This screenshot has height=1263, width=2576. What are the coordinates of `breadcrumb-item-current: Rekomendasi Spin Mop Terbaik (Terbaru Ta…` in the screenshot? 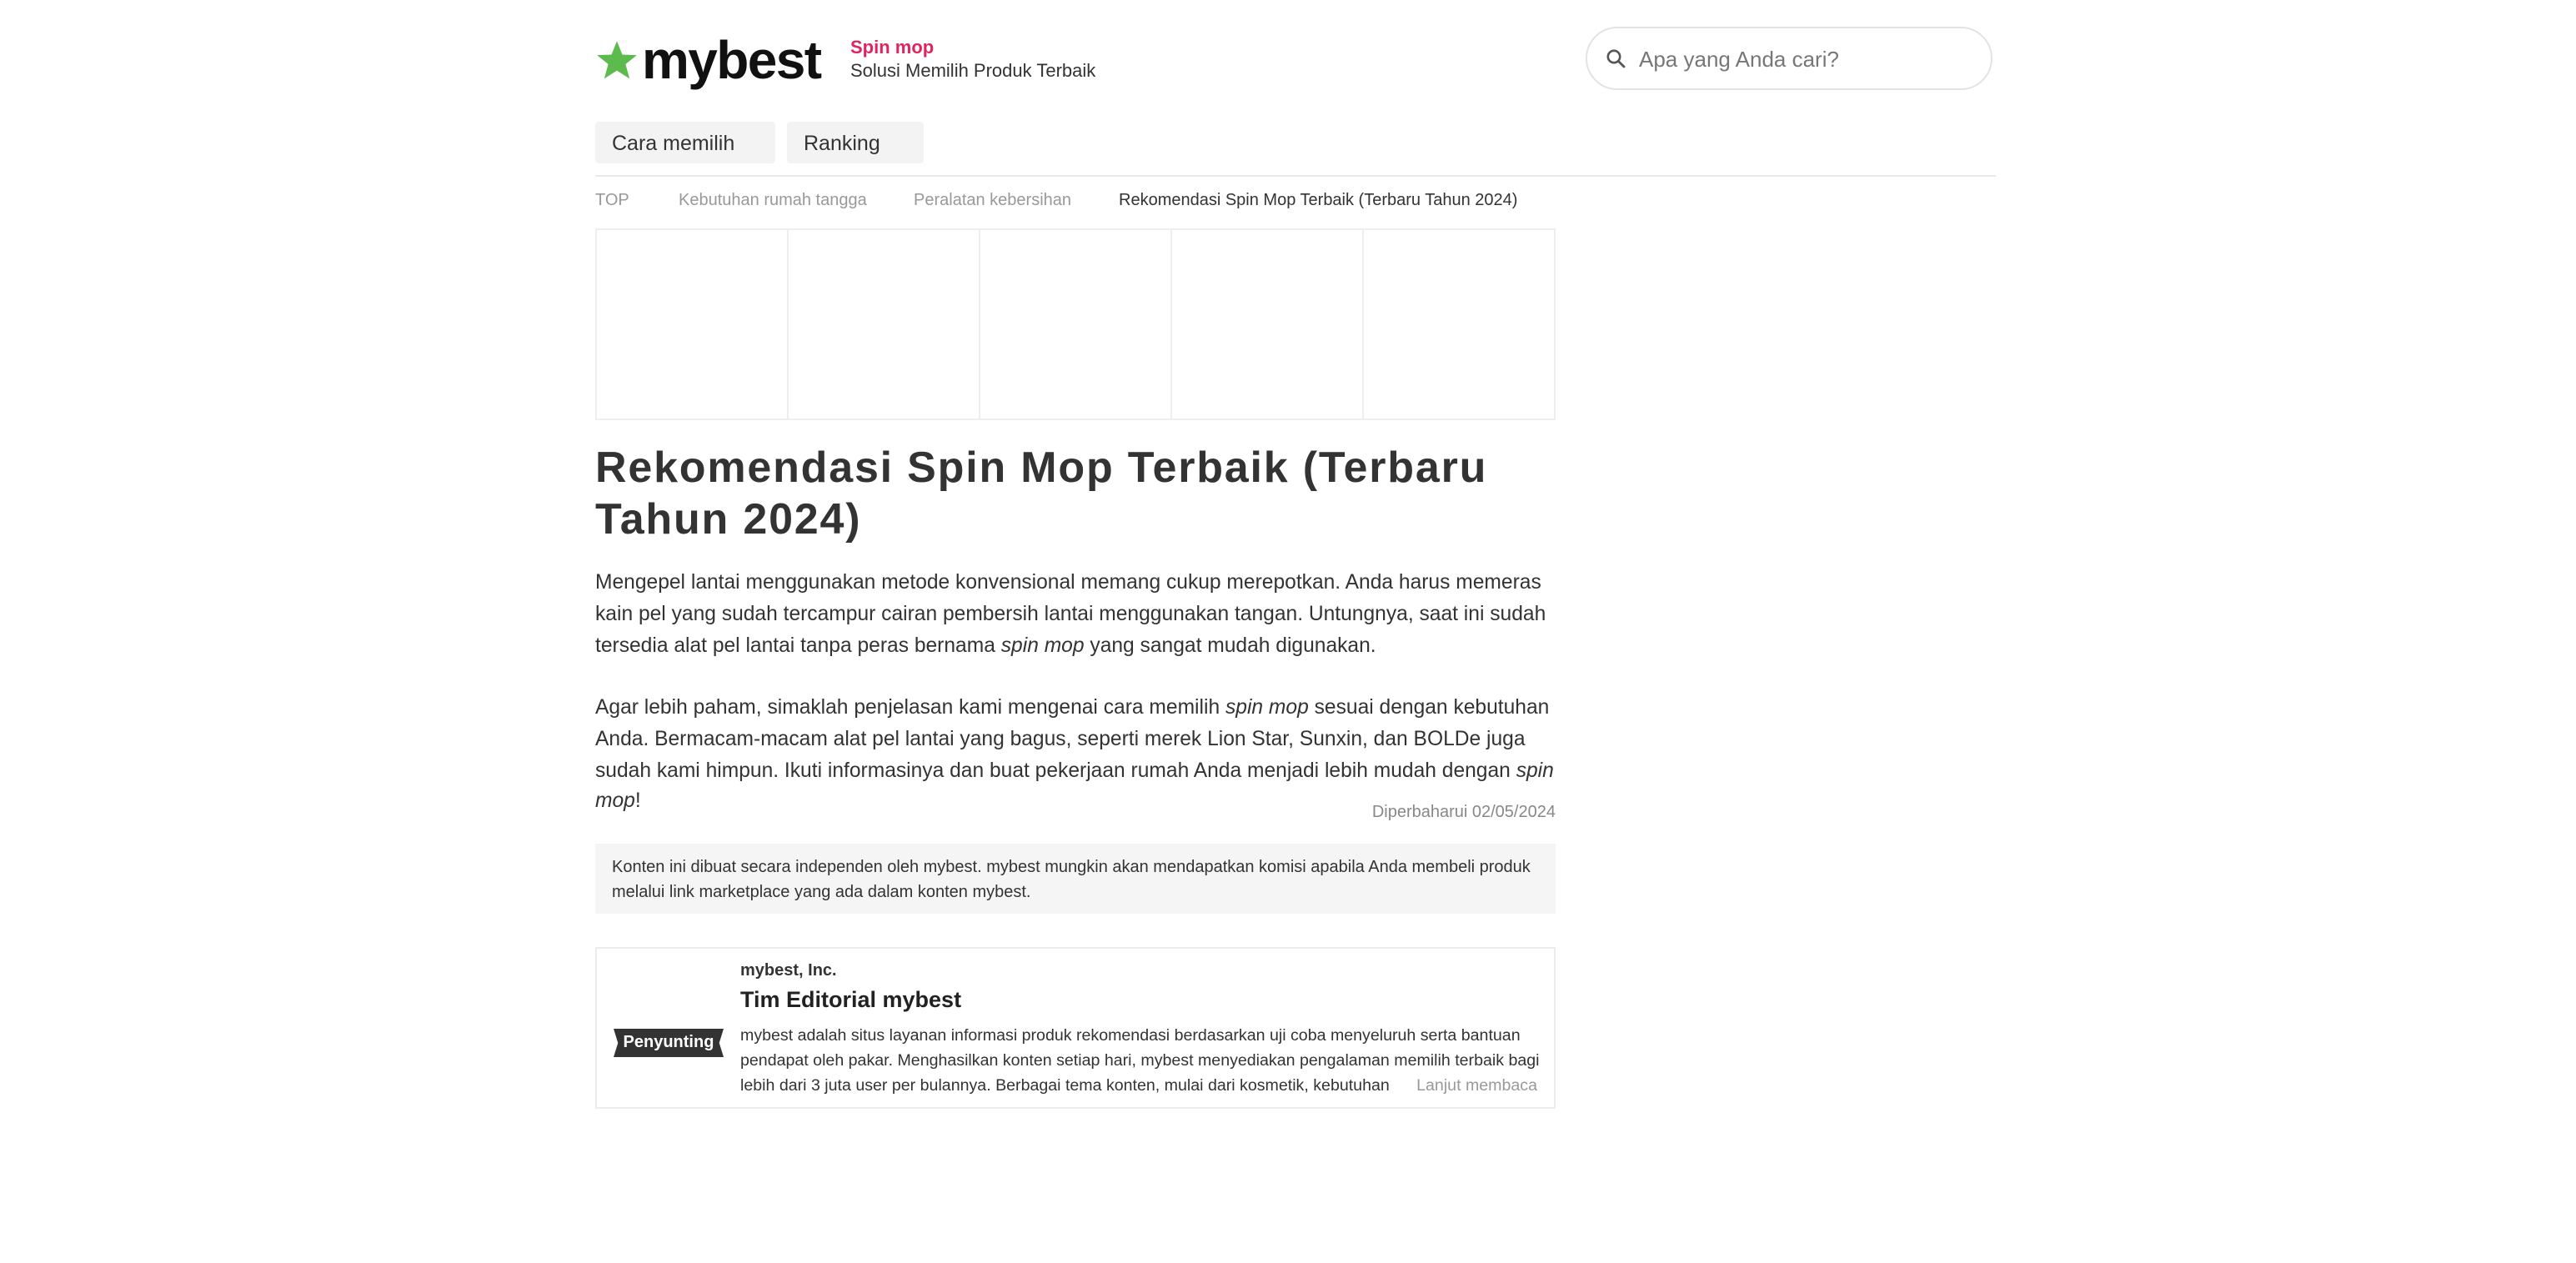 It's located at (1318, 201).